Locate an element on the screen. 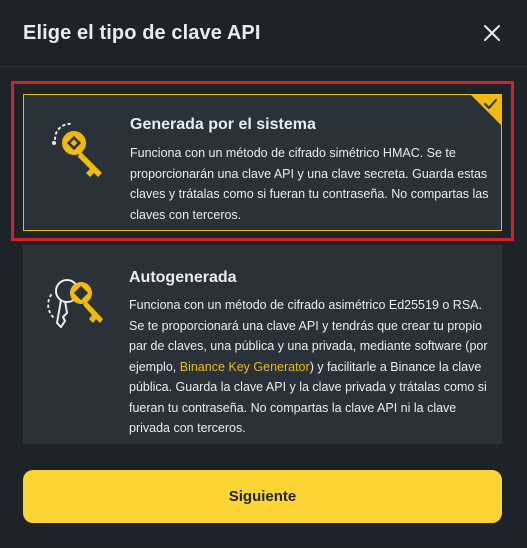  key-pair-icon is located at coordinates (75, 303).